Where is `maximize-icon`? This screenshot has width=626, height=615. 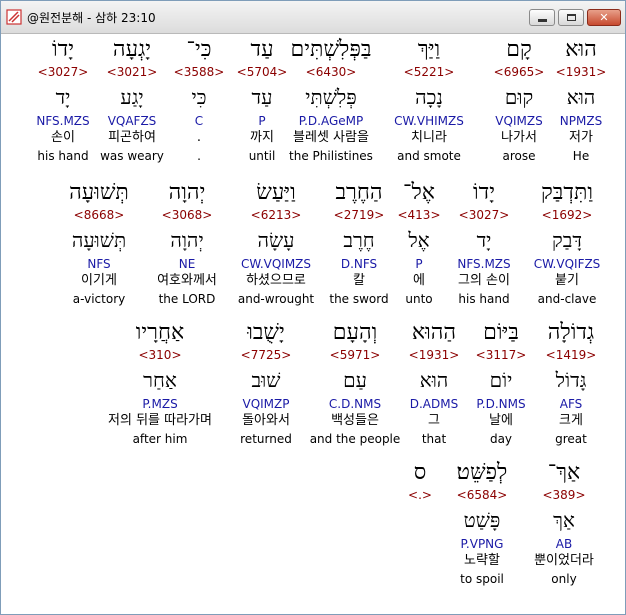
maximize-icon is located at coordinates (571, 17).